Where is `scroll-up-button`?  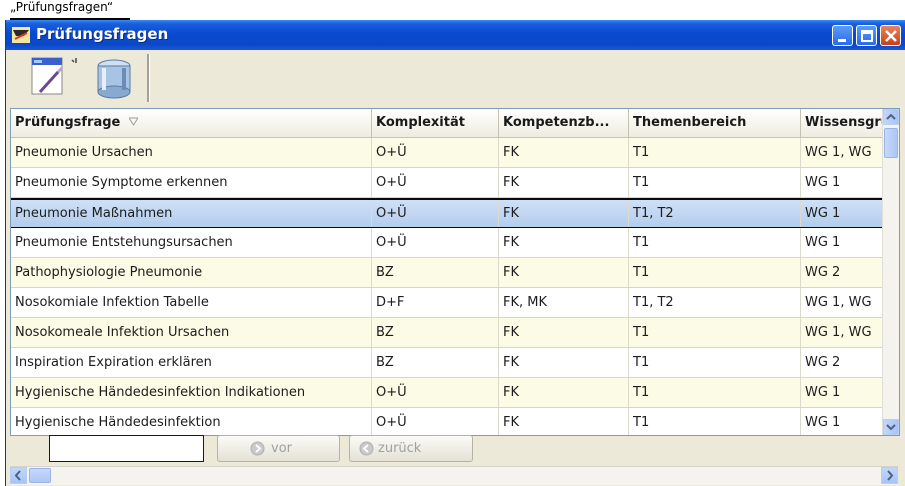
scroll-up-button is located at coordinates (891, 117).